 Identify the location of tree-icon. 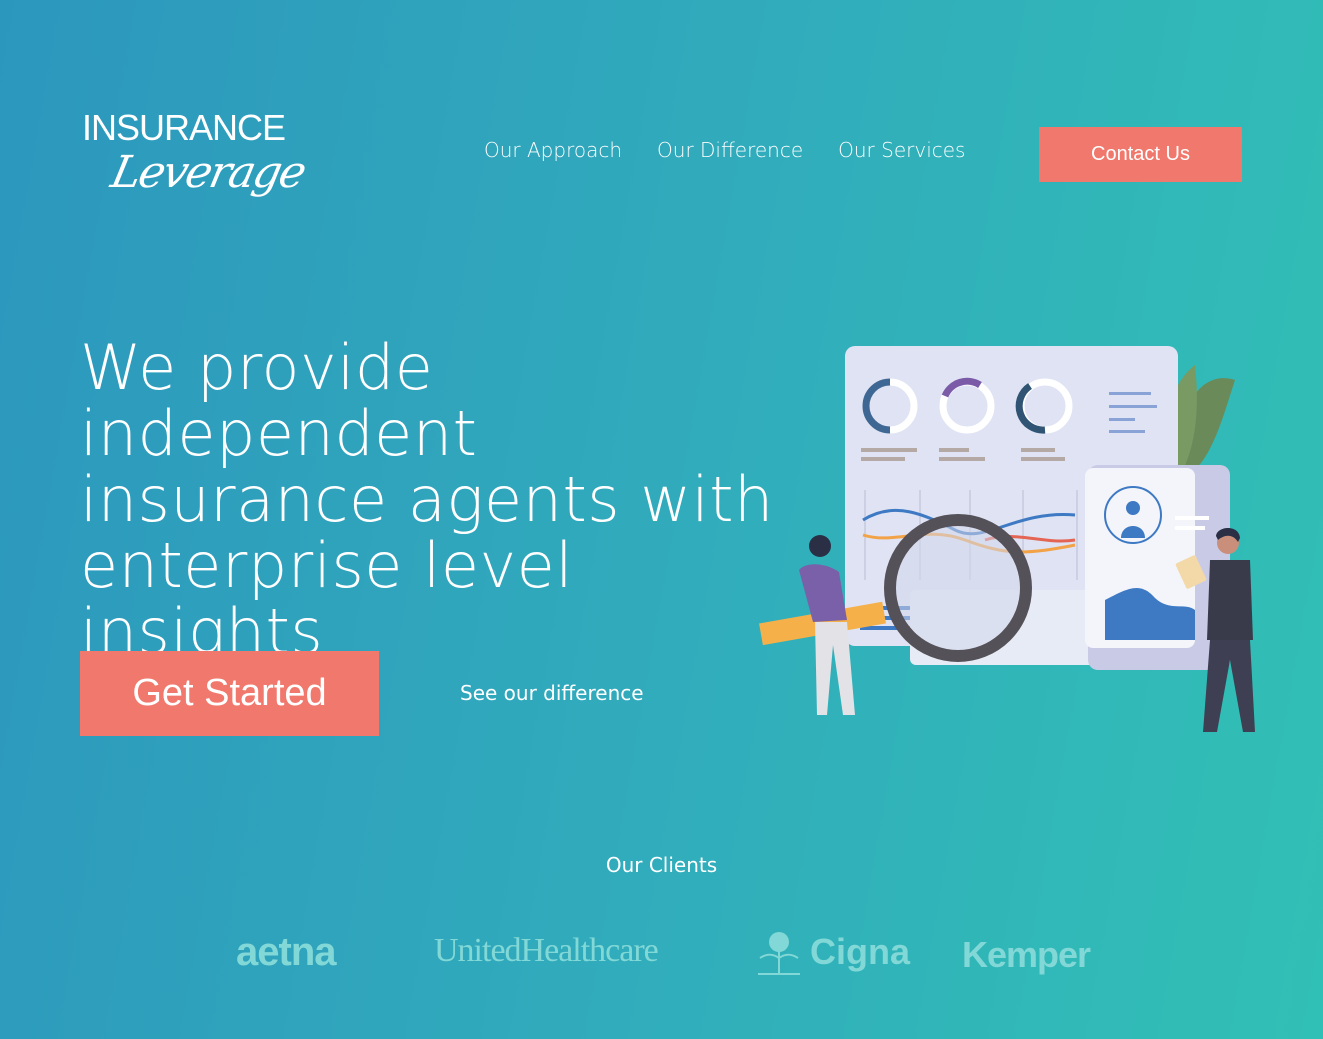
(779, 953).